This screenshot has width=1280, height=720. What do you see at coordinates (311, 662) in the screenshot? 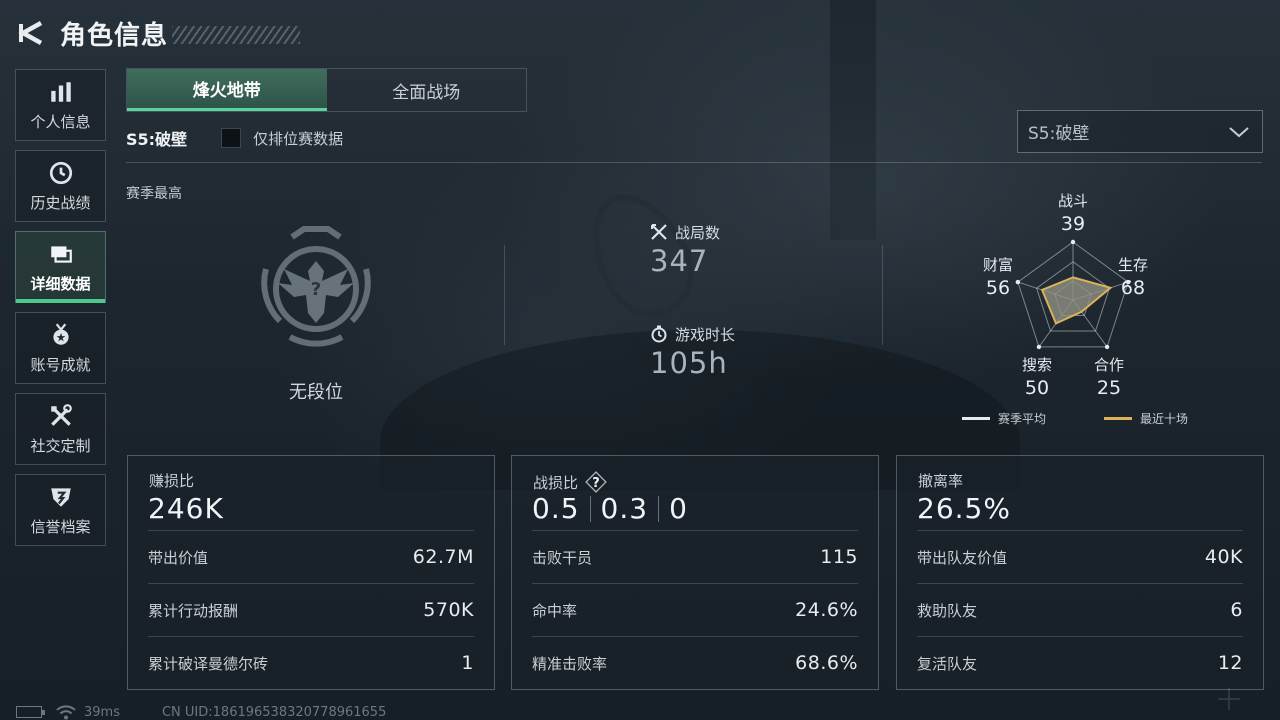
I see `stat-row: 累计破译曼德尔砖 1` at bounding box center [311, 662].